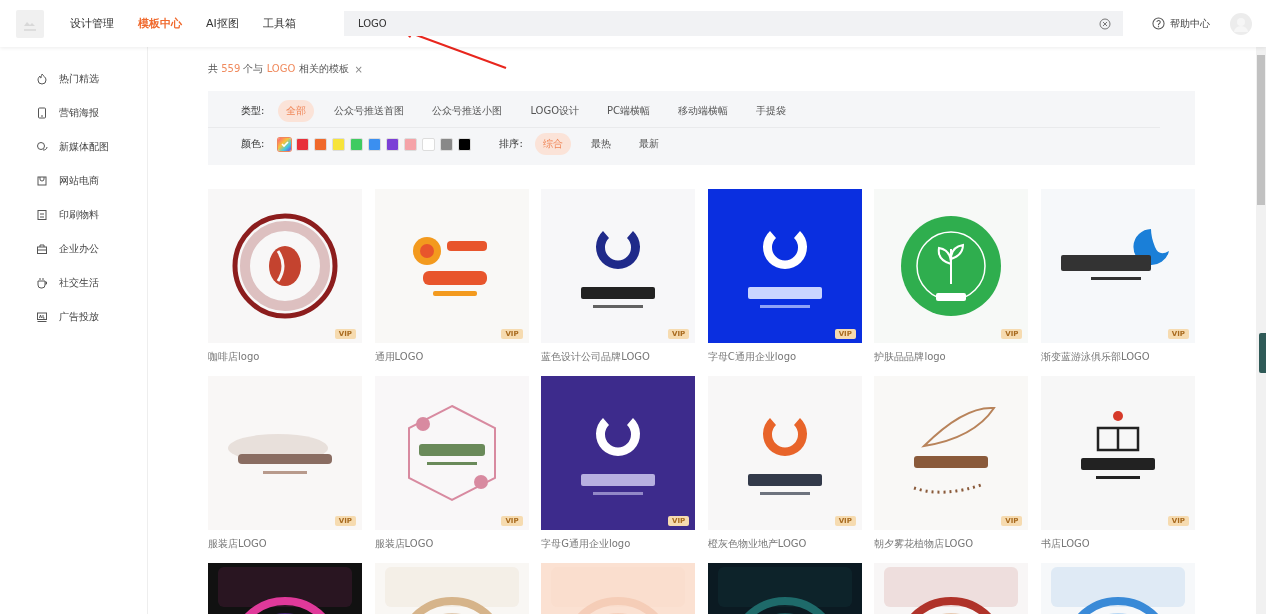 Image resolution: width=1266 pixels, height=614 pixels. I want to click on sidebar-item: 热门精选, so click(67, 79).